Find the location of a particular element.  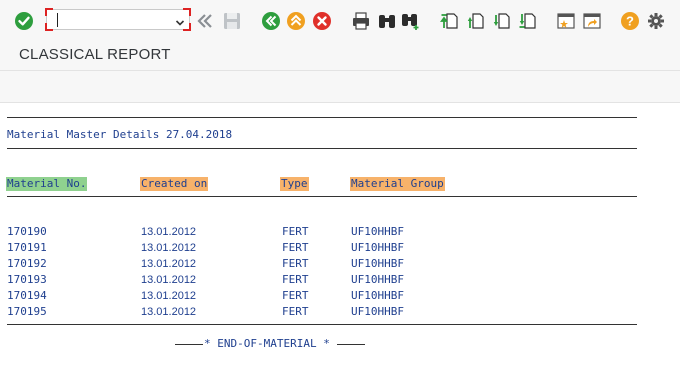

command-field is located at coordinates (118, 20).